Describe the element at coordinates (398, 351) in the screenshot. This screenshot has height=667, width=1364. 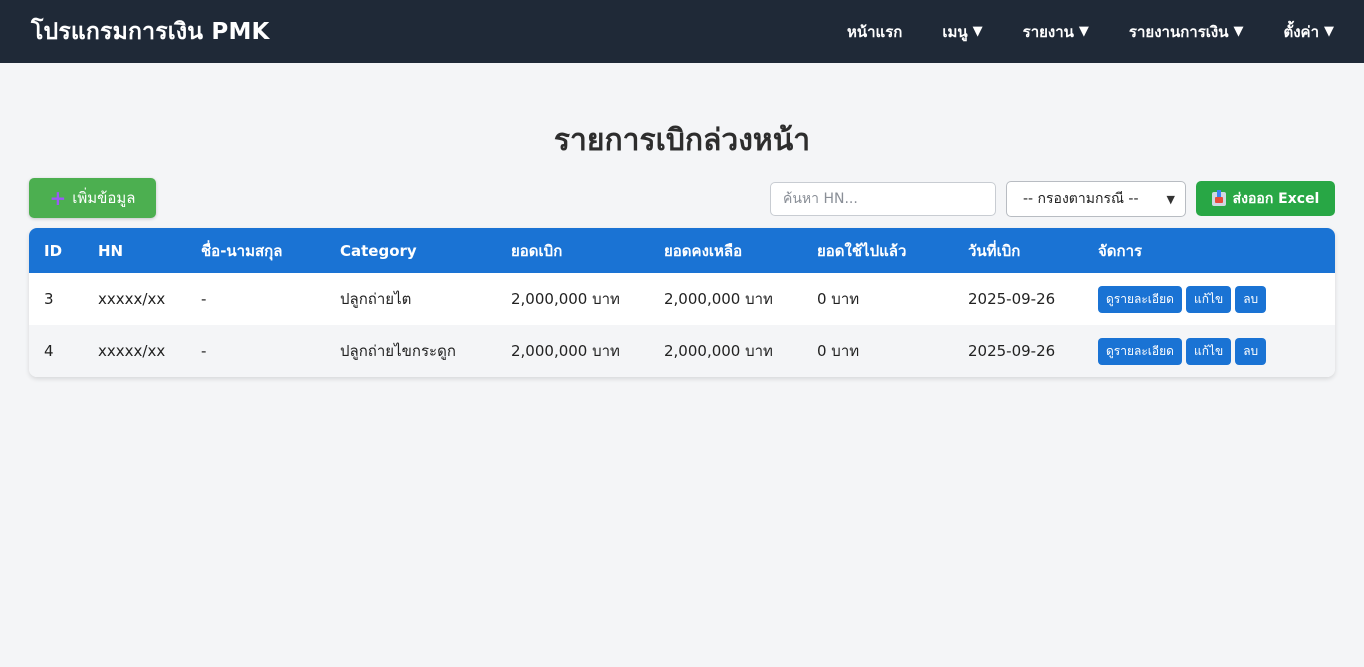
I see `cell-category: ปลูกถ่ายไขกระดูก` at that location.